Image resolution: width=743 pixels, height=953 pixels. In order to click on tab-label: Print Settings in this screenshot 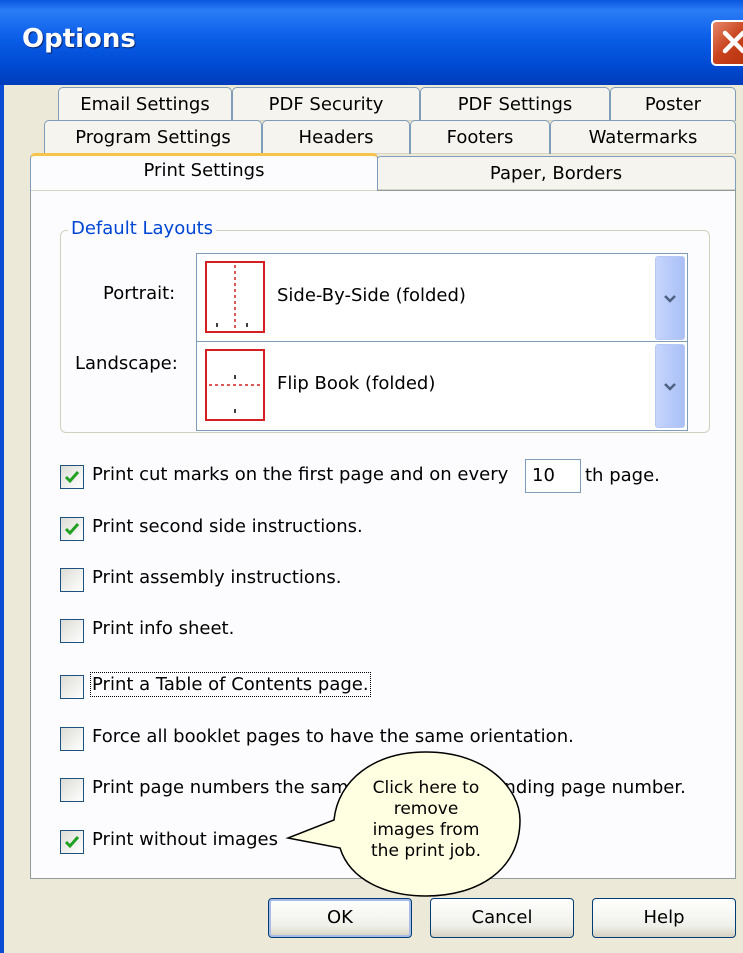, I will do `click(204, 170)`.